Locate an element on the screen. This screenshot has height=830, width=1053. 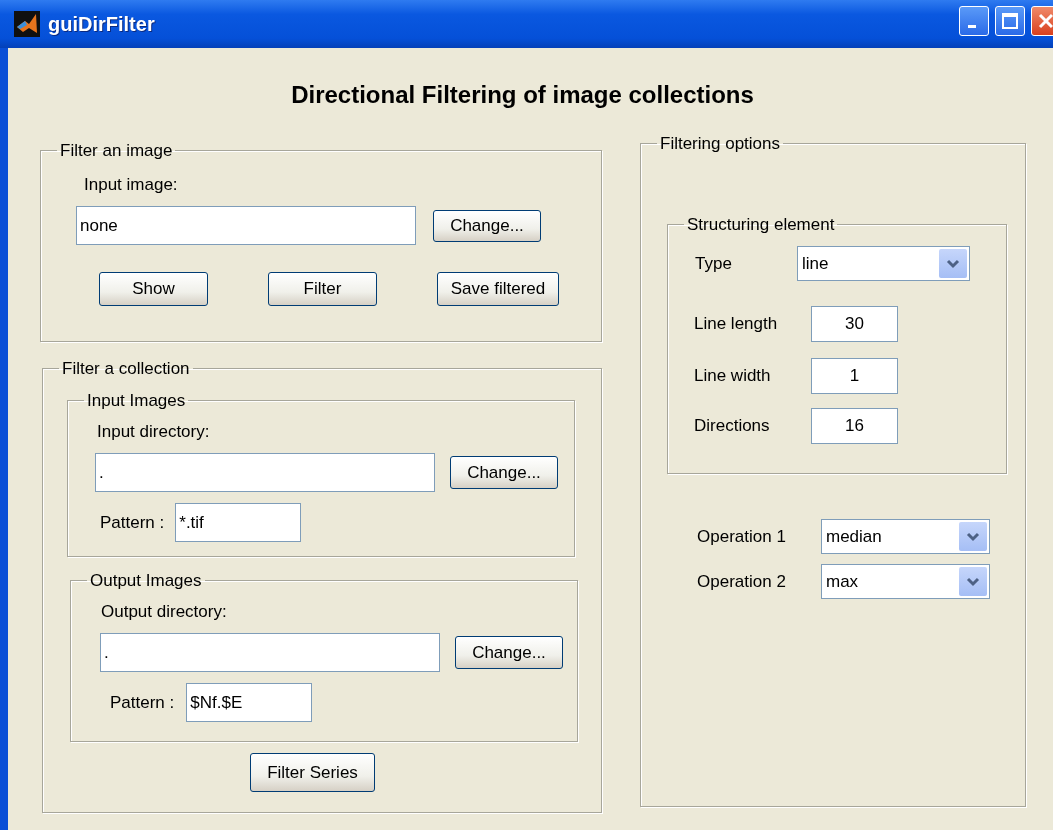
field-label: Line length is located at coordinates (736, 324).